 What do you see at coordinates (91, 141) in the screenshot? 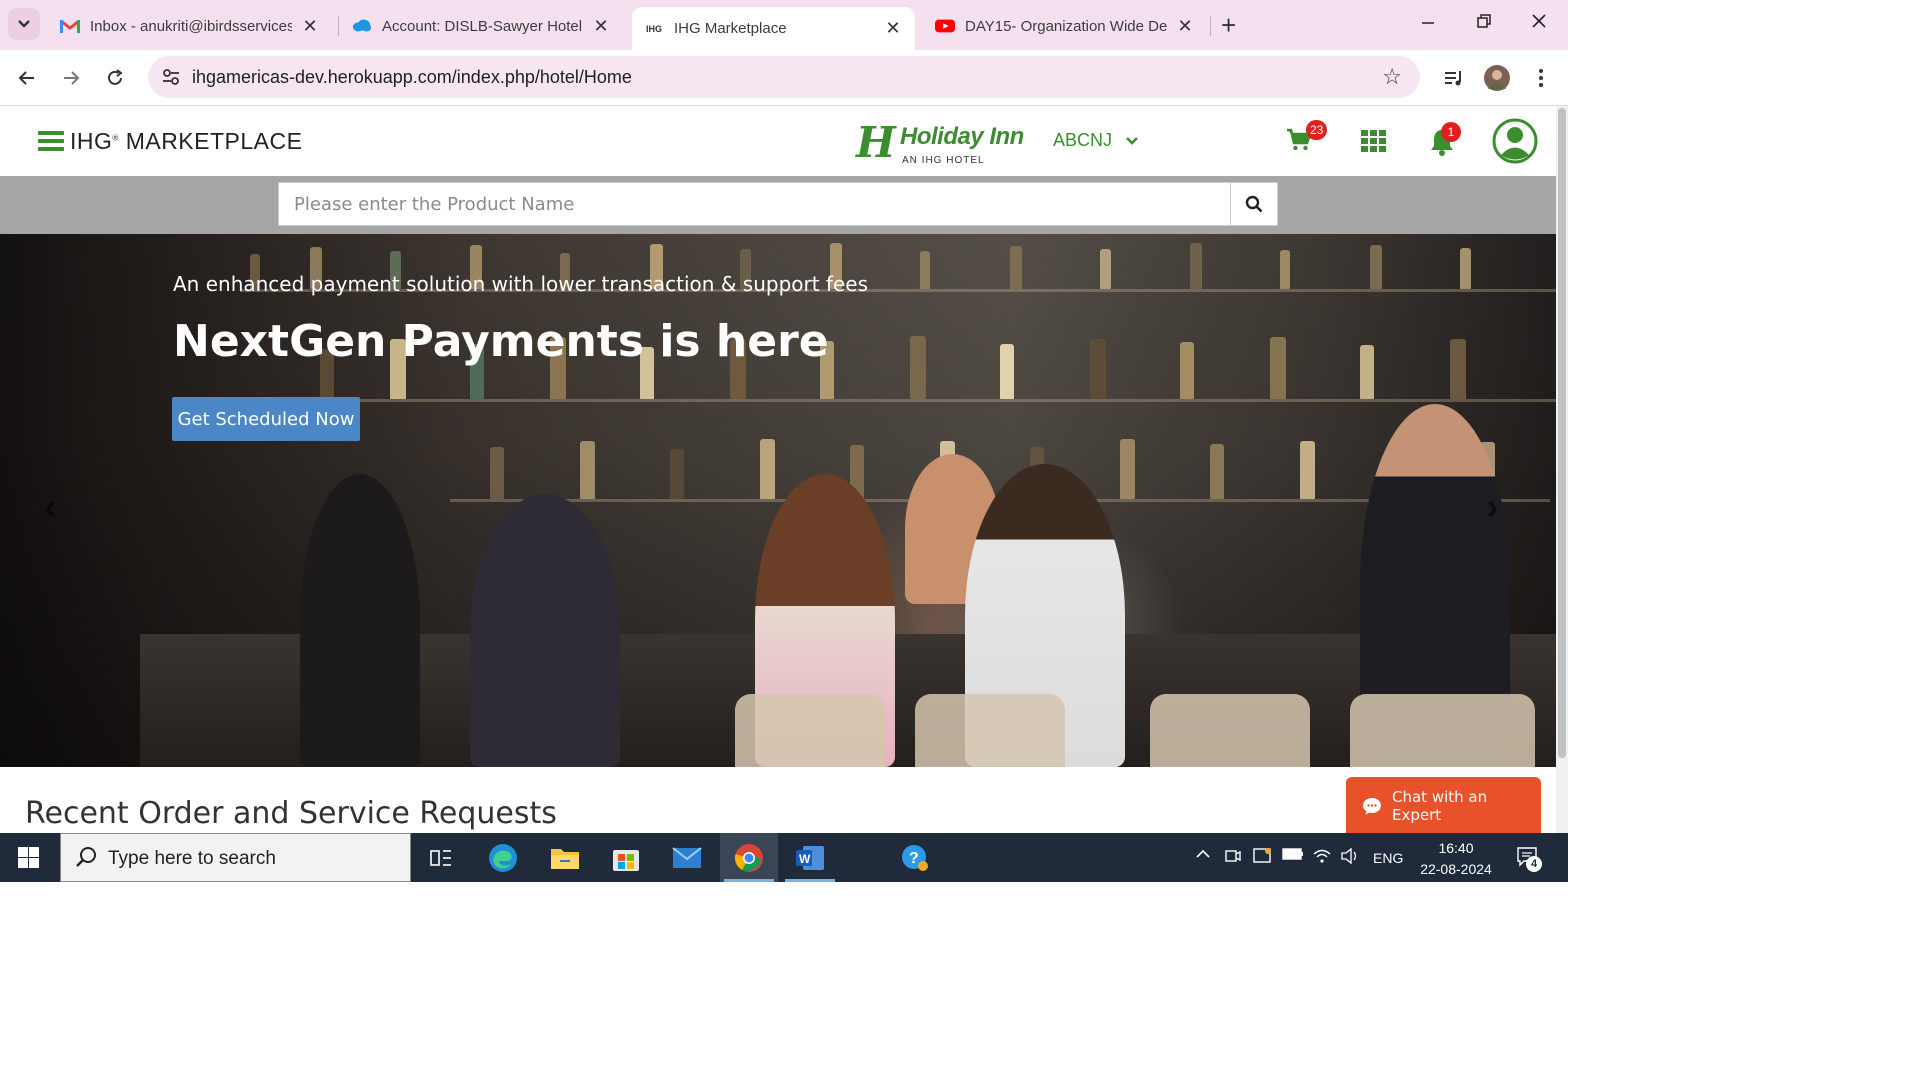
I see `brand-name: IHG` at bounding box center [91, 141].